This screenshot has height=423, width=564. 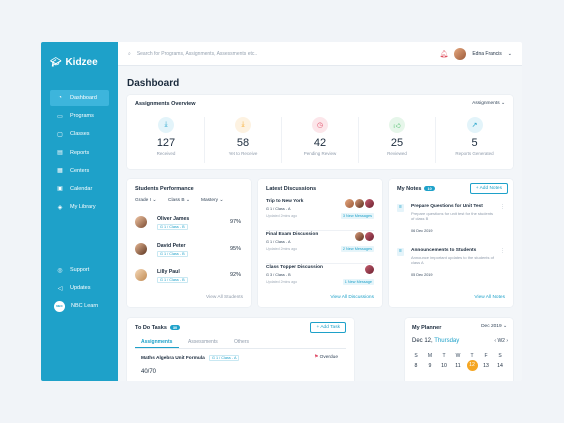 What do you see at coordinates (282, 282) in the screenshot?
I see `discussion-updated: Updated 2mins ago` at bounding box center [282, 282].